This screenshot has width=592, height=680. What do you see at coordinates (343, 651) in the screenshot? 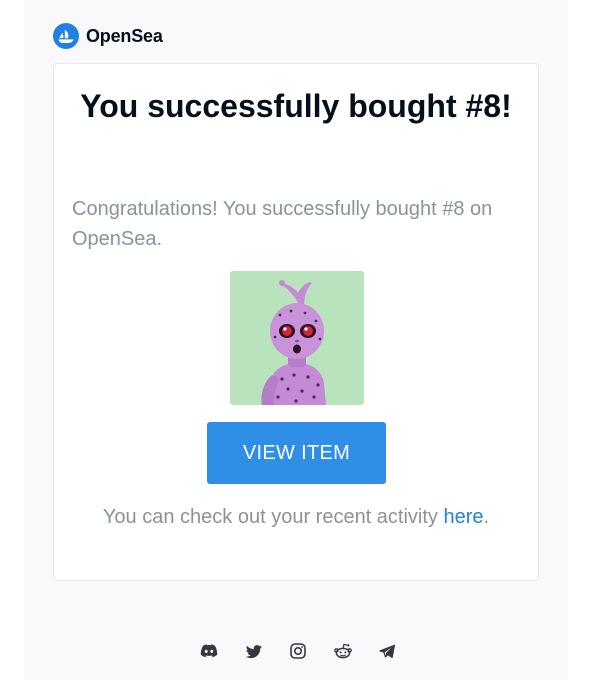
I see `reddit-icon` at bounding box center [343, 651].